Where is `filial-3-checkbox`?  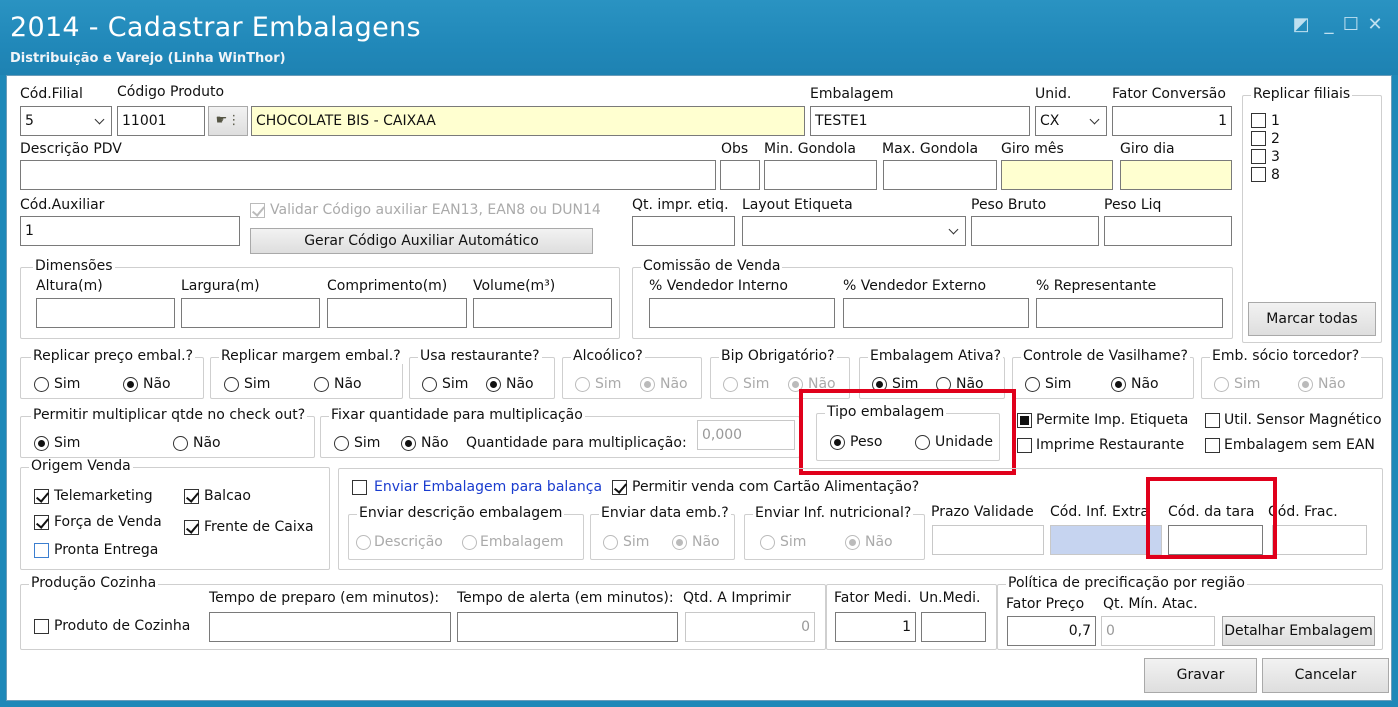
filial-3-checkbox is located at coordinates (1258, 156).